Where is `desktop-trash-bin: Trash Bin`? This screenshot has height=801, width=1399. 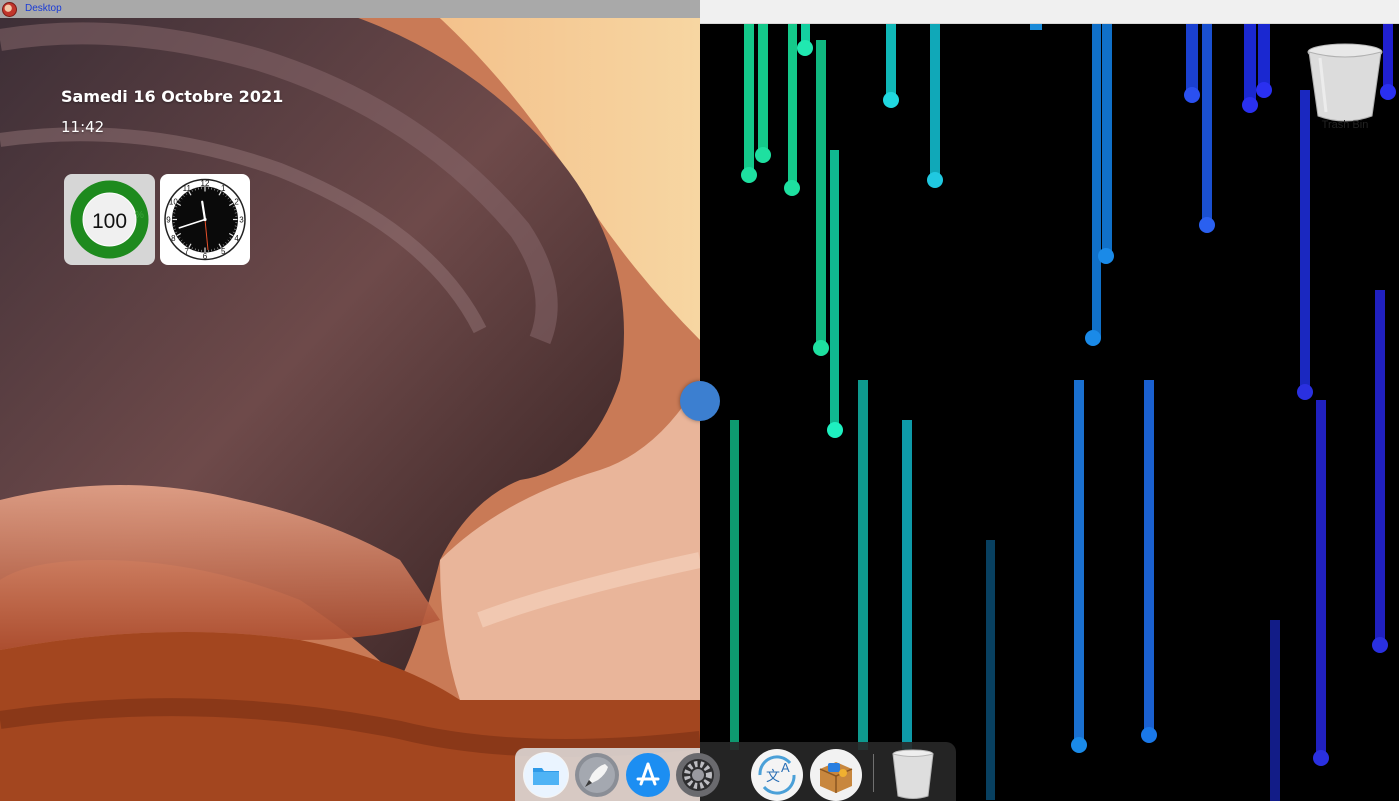
desktop-trash-bin: Trash Bin is located at coordinates (1345, 88).